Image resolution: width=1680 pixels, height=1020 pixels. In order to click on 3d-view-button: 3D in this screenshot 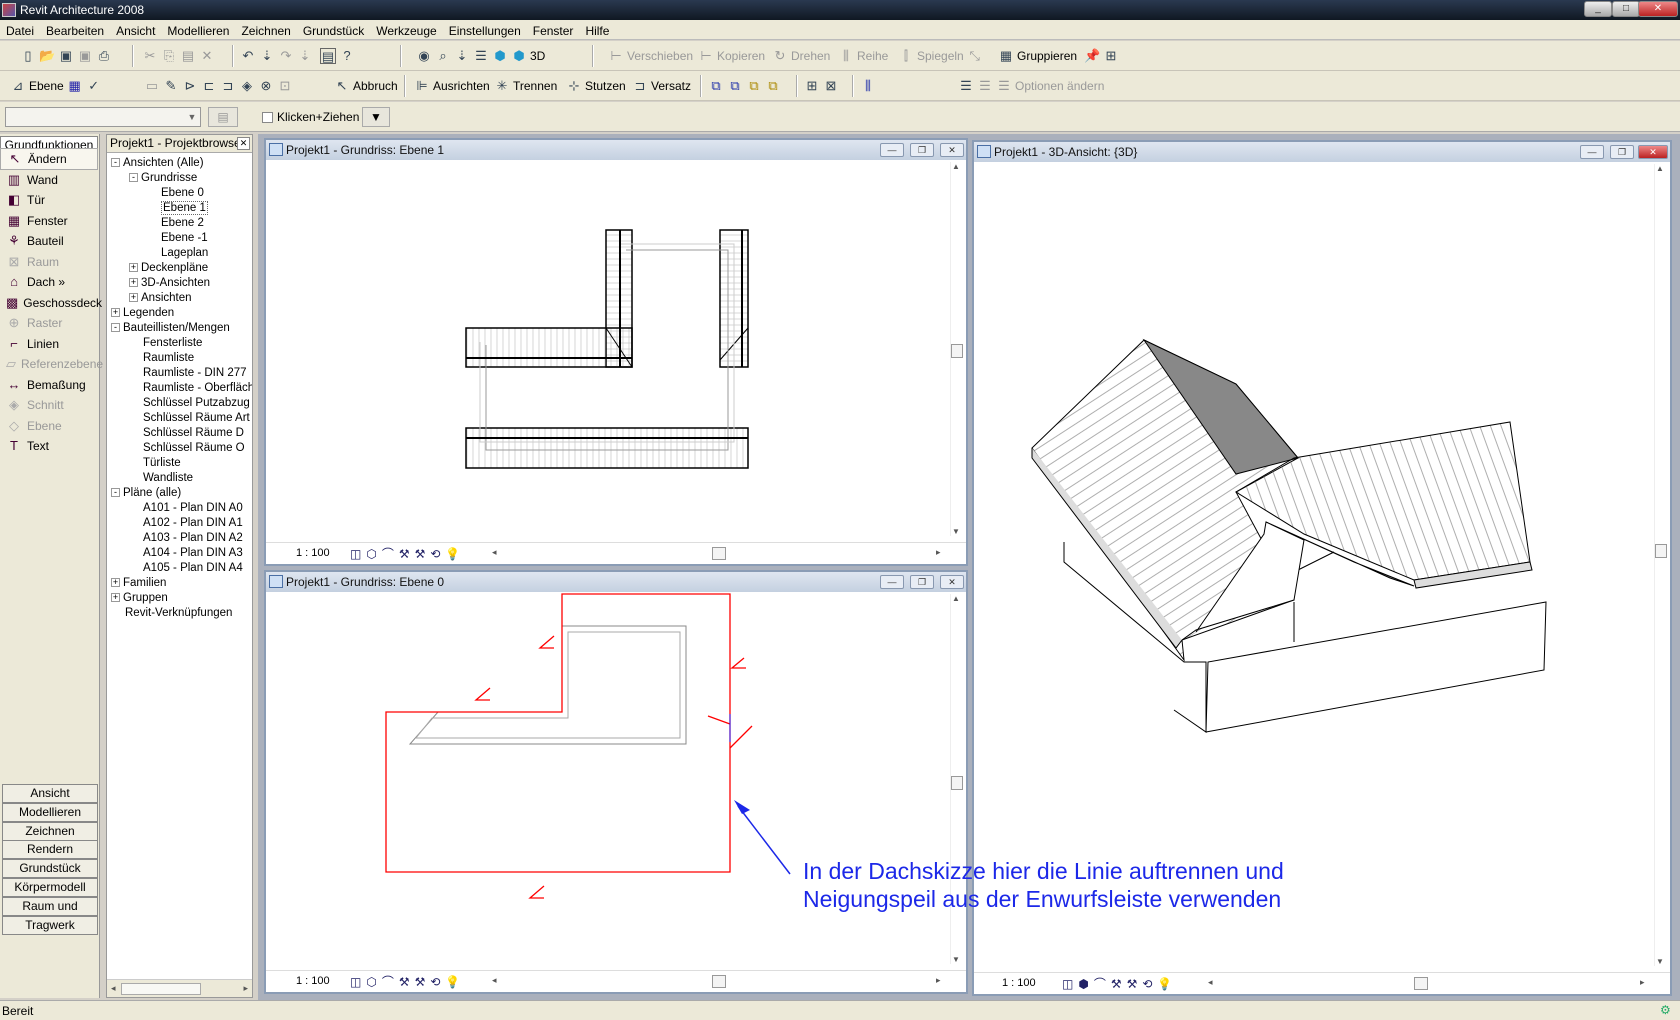, I will do `click(537, 56)`.